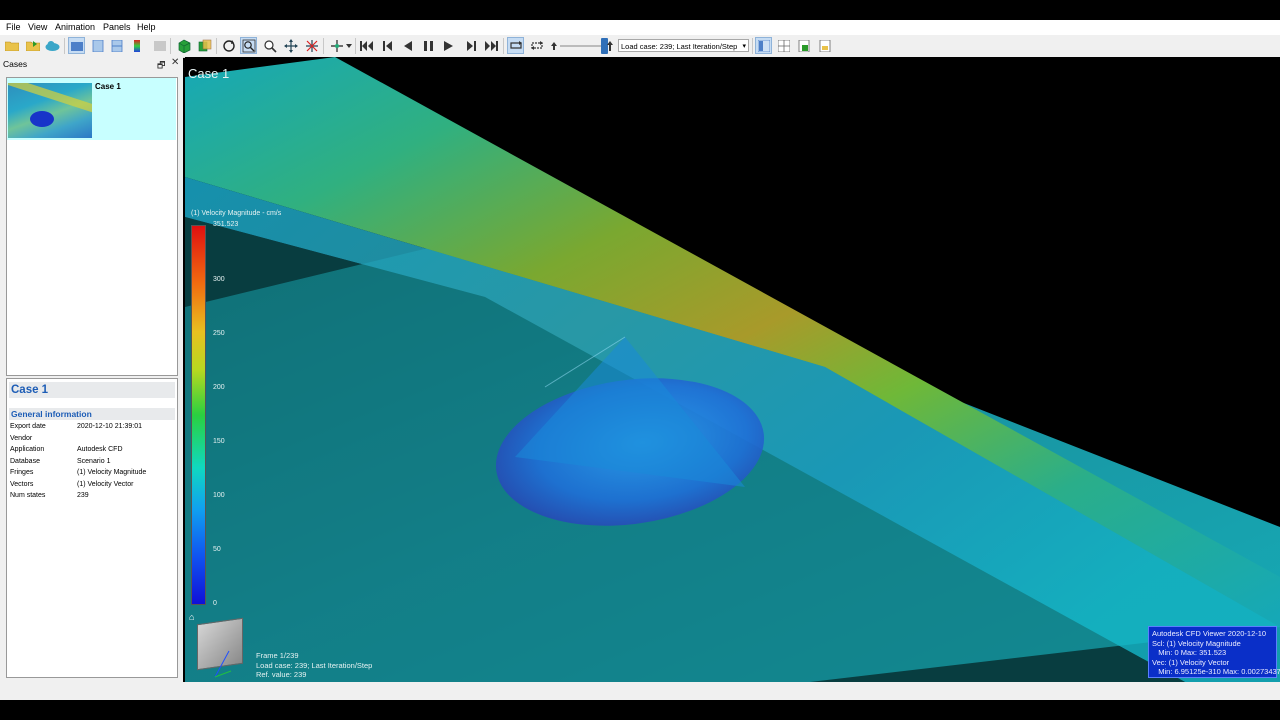  I want to click on open-folder-icon, so click(11, 45).